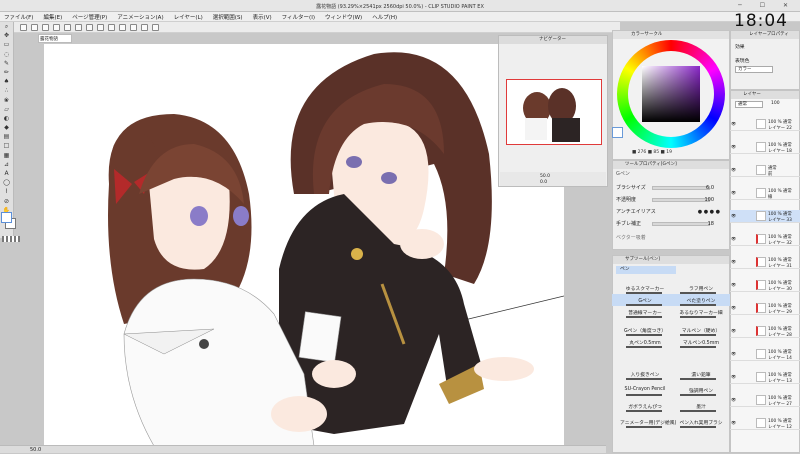 The width and height of the screenshot is (800, 454). Describe the element at coordinates (701, 288) in the screenshot. I see `brush-right-1: ラフ用ペン` at that location.